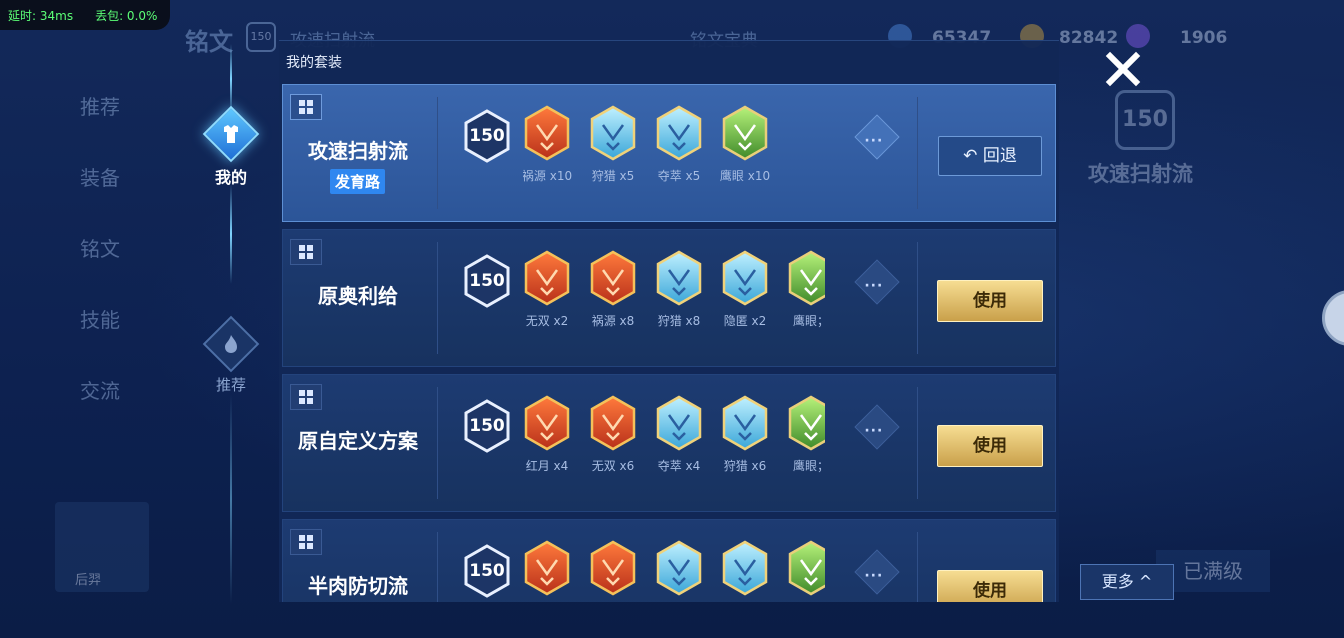 This screenshot has height=638, width=1344. Describe the element at coordinates (1123, 69) in the screenshot. I see `close-icon` at that location.